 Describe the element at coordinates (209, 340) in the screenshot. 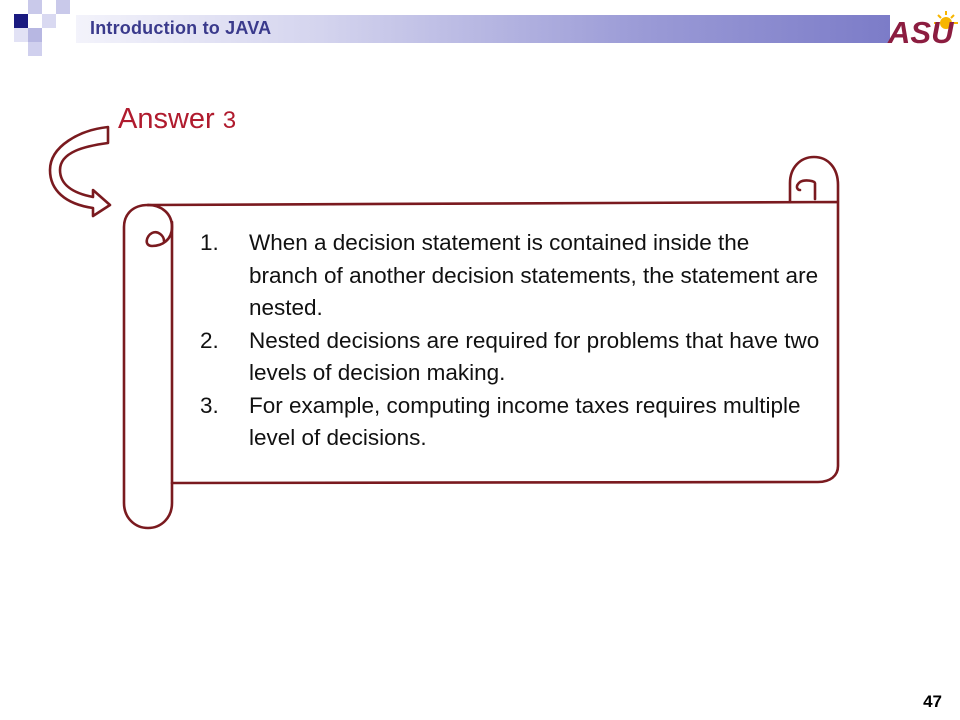

I see `list-item-marker: 2.` at that location.